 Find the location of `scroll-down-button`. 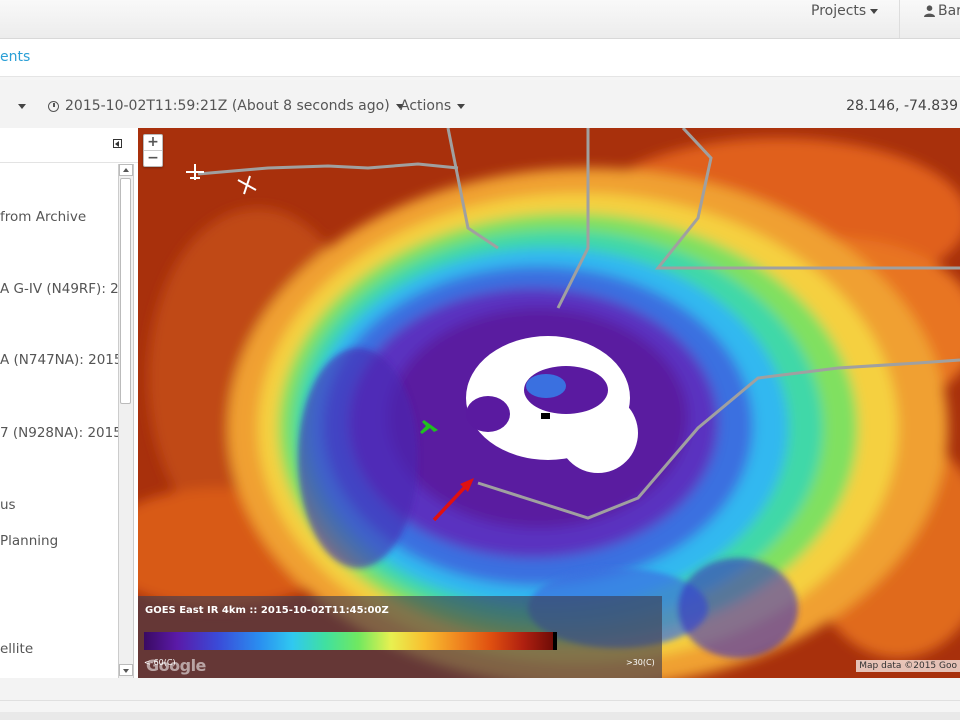

scroll-down-button is located at coordinates (126, 670).